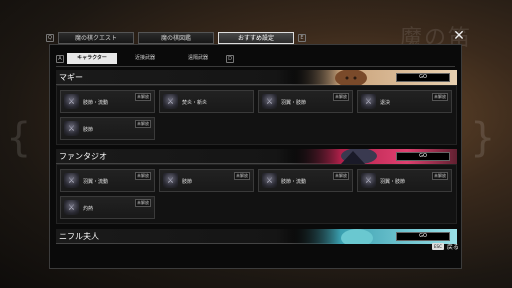  I want to click on character-banner: ニフル夫人 GO, so click(256, 236).